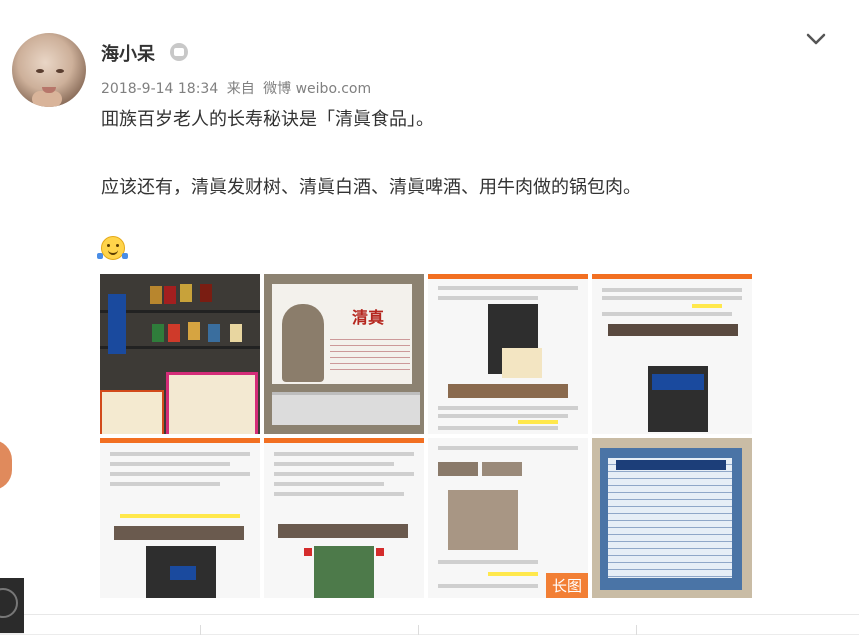 The height and width of the screenshot is (635, 859). I want to click on avatar, so click(49, 70).